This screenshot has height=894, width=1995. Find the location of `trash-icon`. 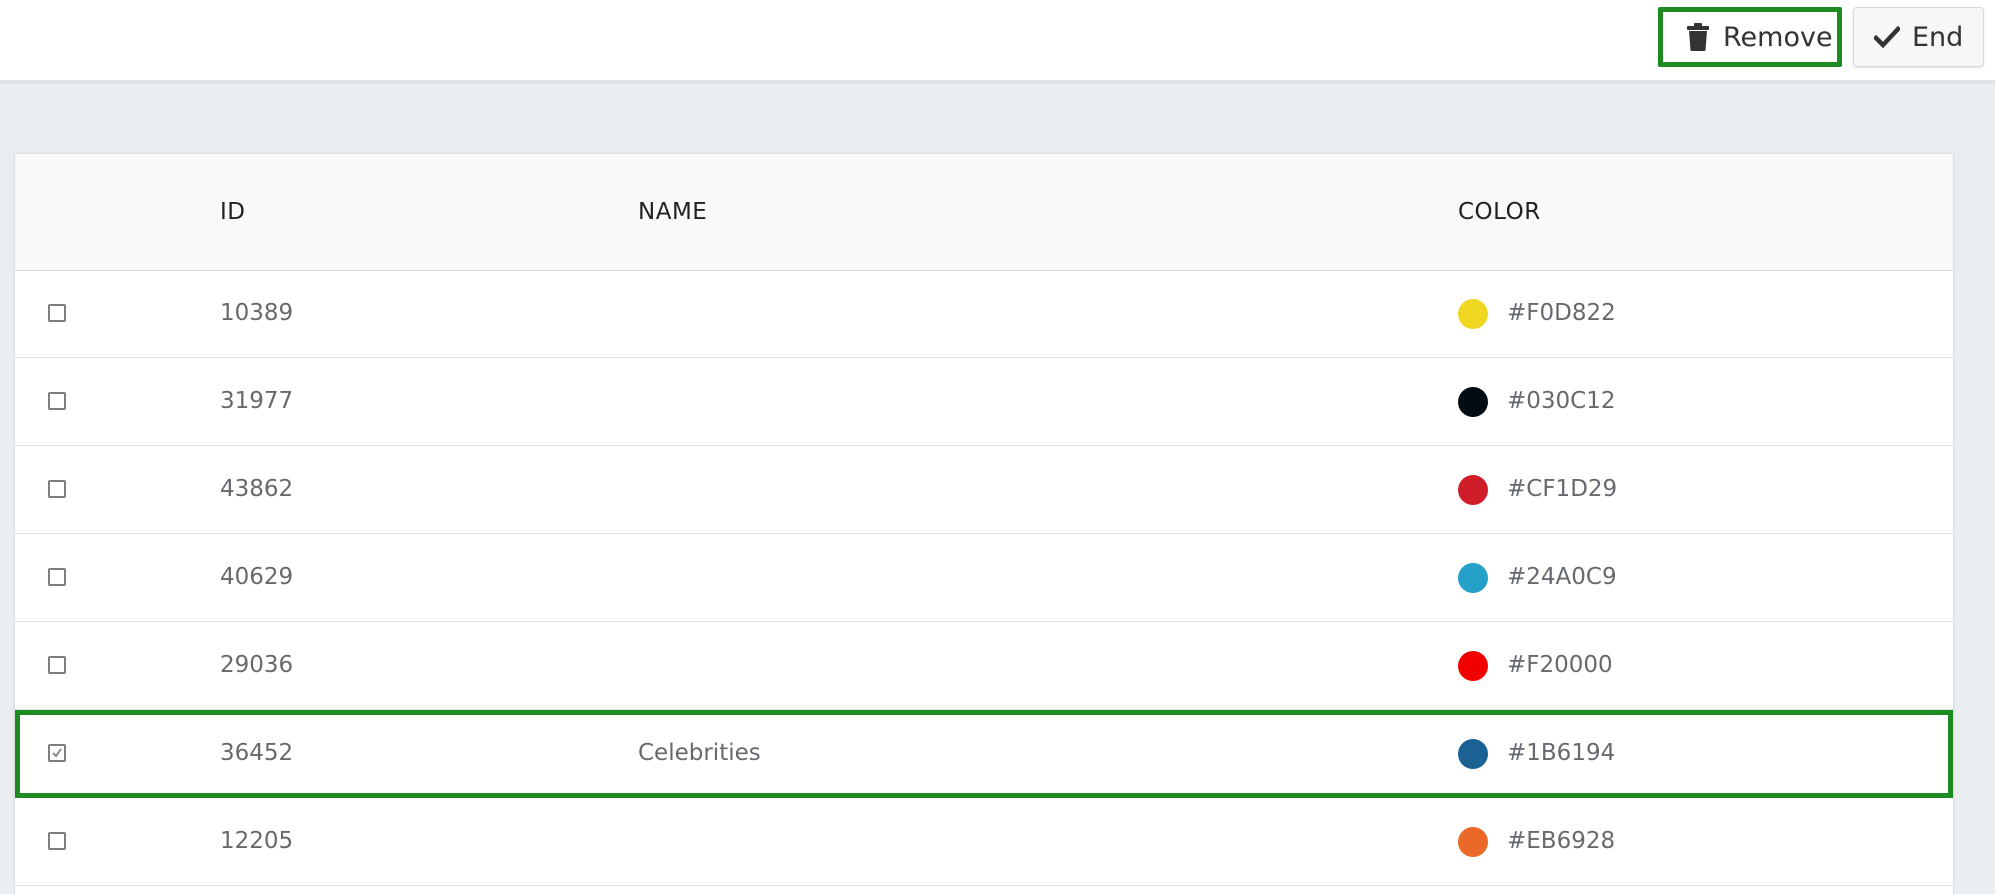

trash-icon is located at coordinates (1698, 37).